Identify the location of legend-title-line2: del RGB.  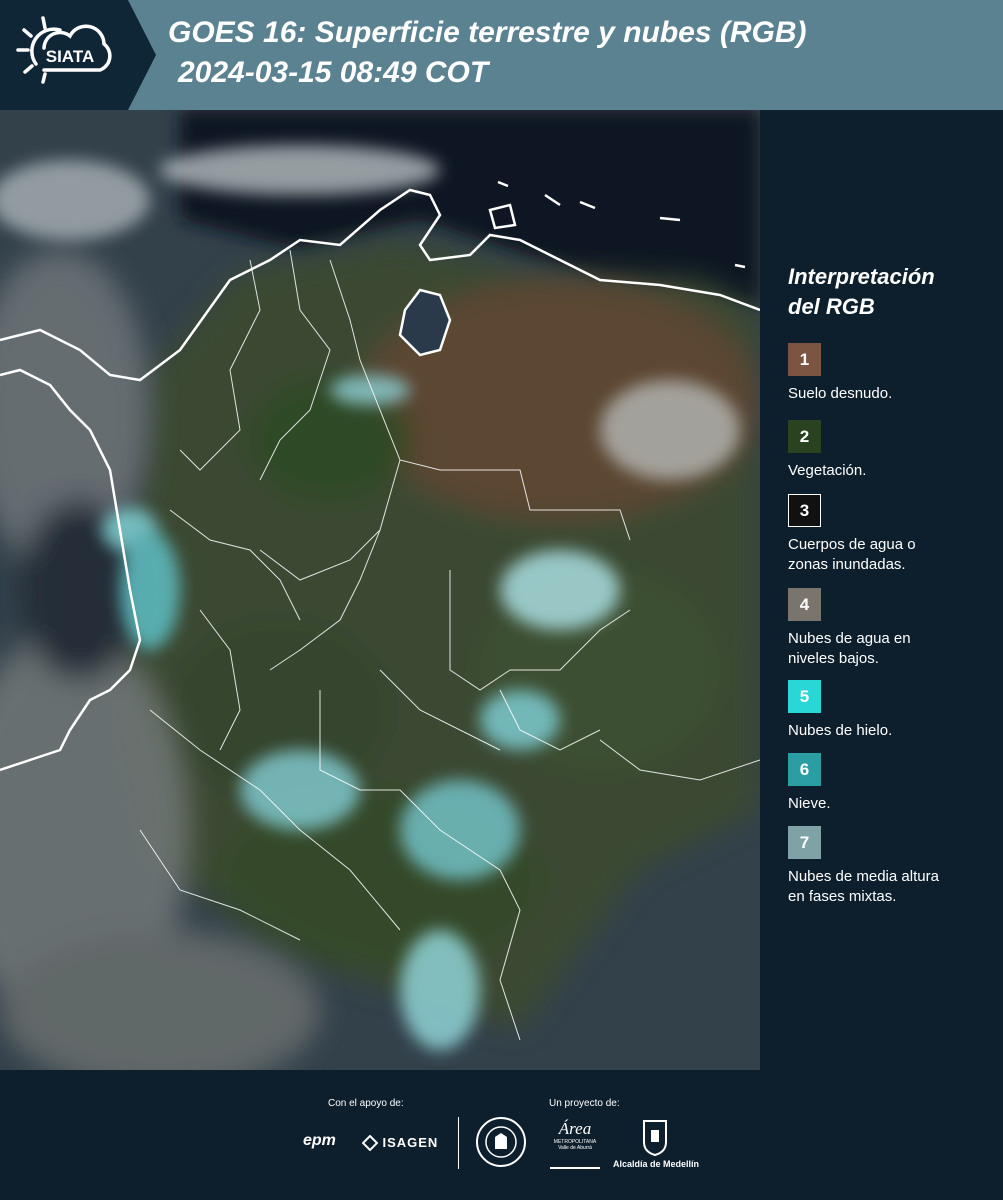
(831, 306).